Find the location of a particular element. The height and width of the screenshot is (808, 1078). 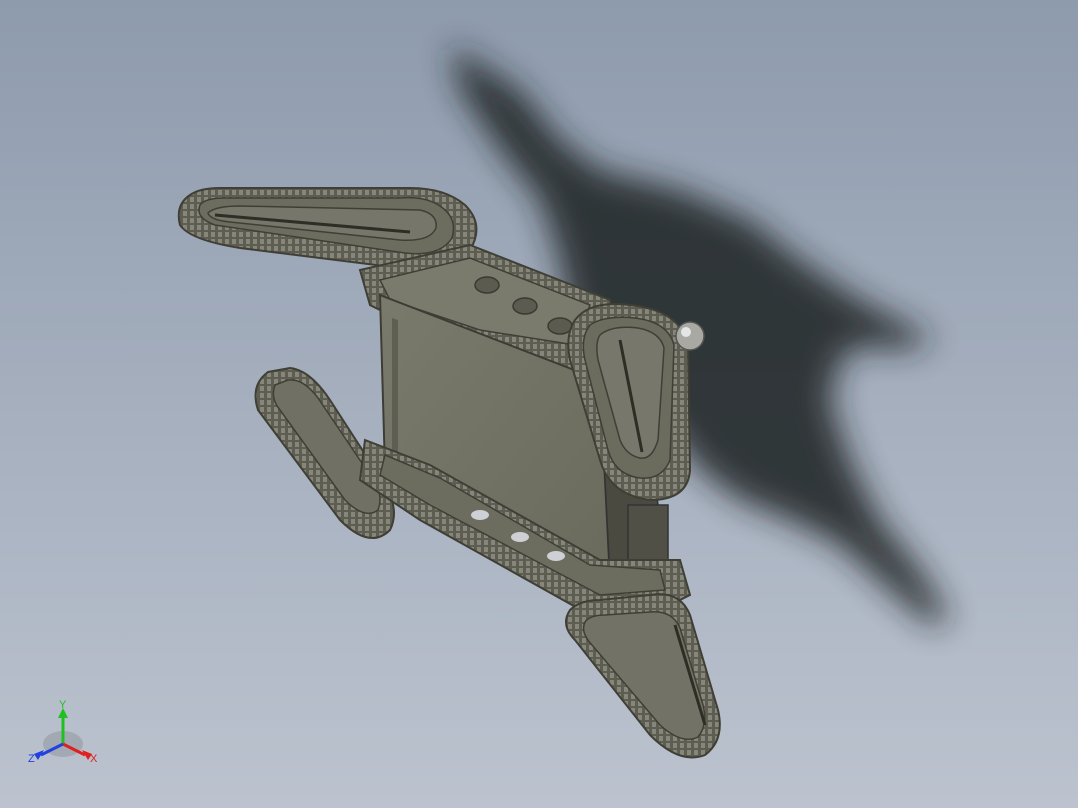

x-axis-label: X is located at coordinates (94, 759).